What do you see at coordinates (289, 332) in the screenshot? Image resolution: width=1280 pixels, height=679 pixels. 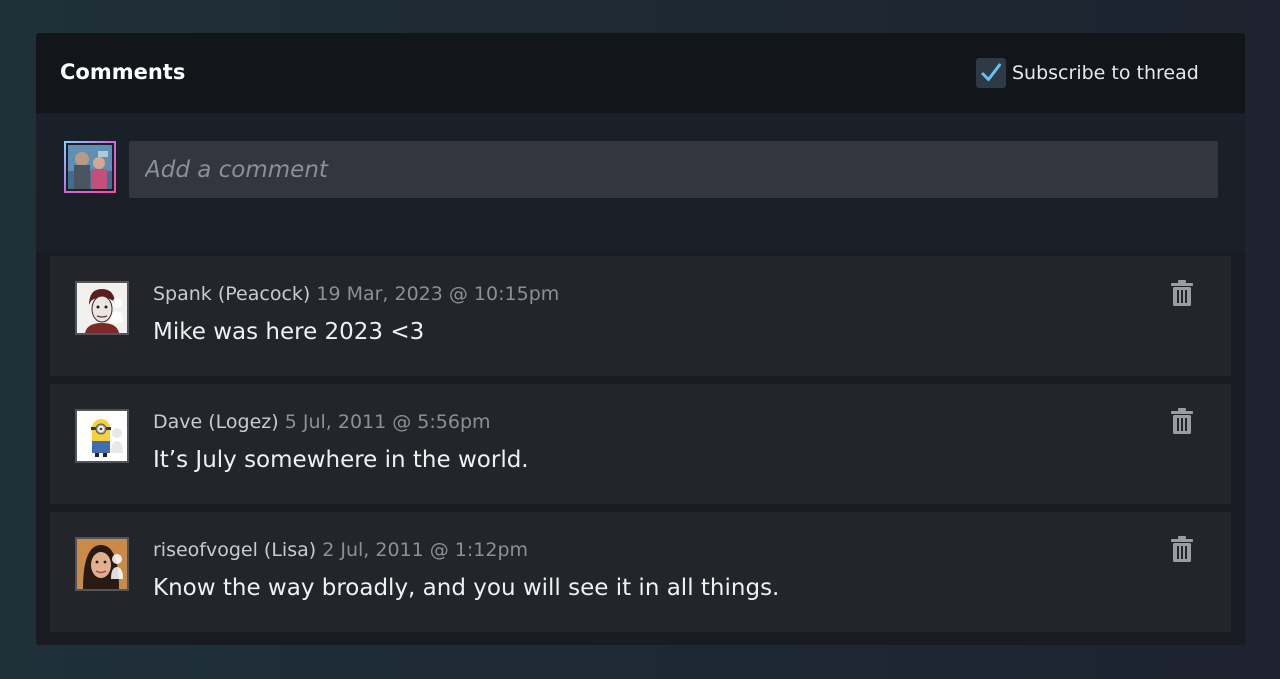 I see `comment-text: Mike was here 2023 <3` at bounding box center [289, 332].